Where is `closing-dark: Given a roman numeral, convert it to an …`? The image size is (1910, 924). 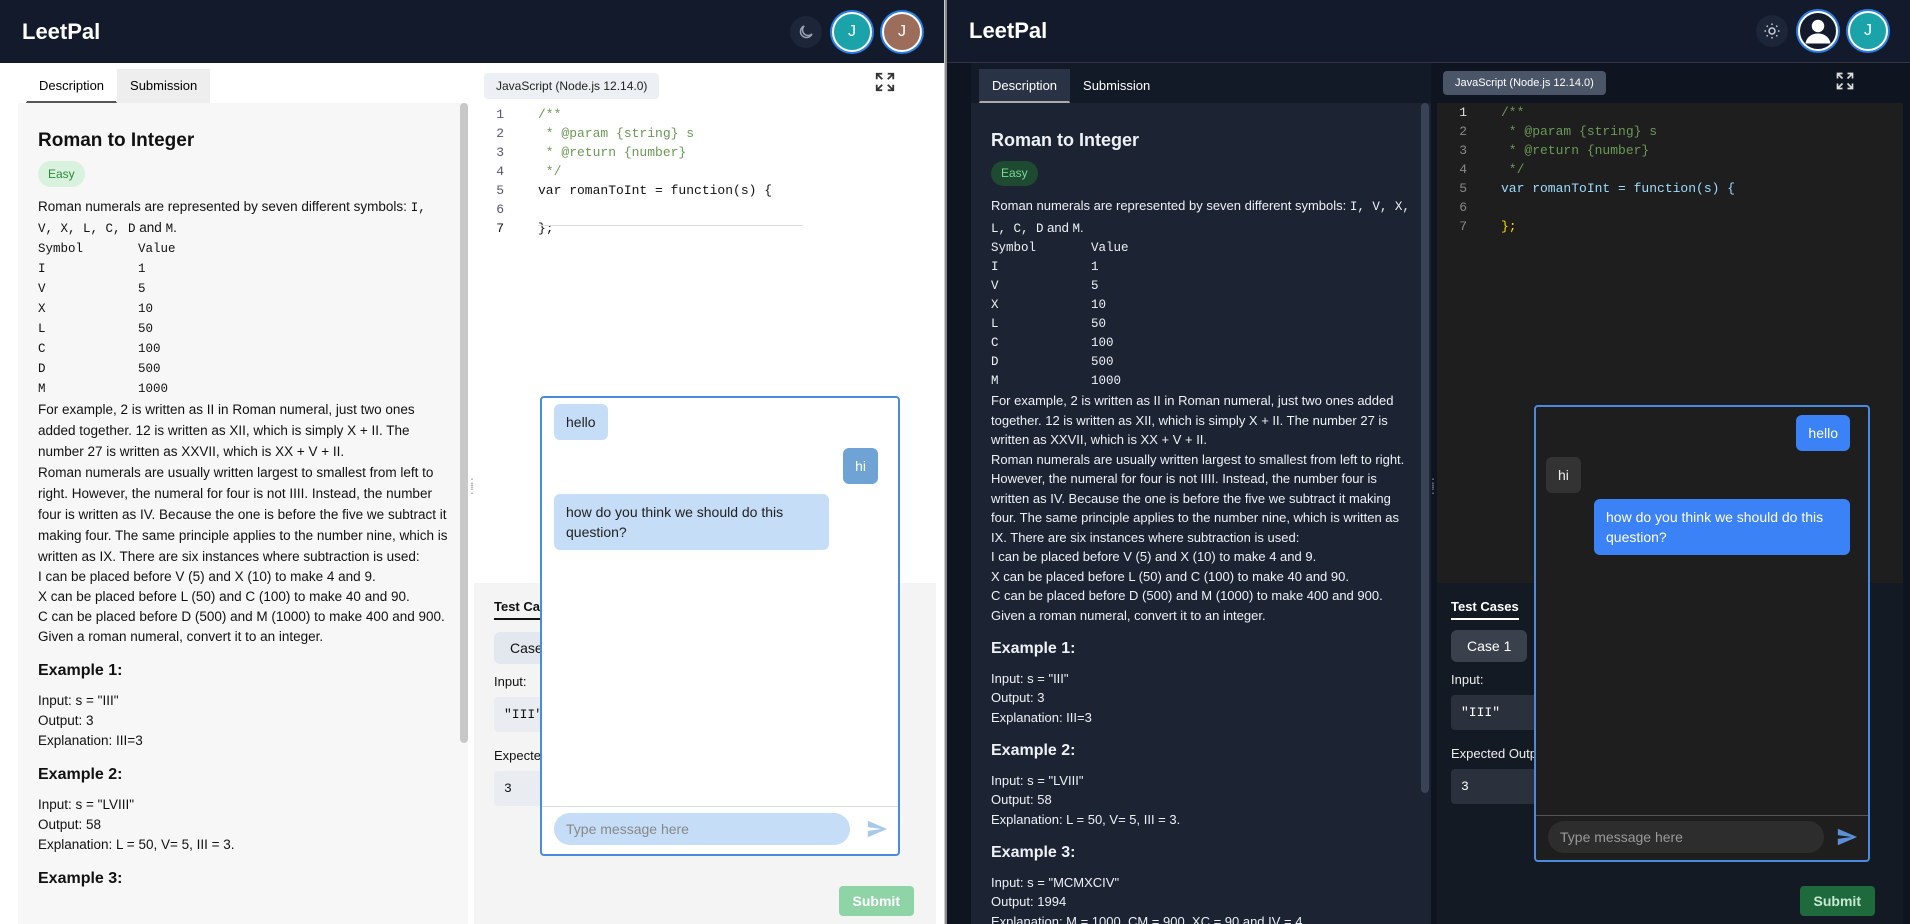 closing-dark: Given a roman numeral, convert it to an … is located at coordinates (1128, 615).